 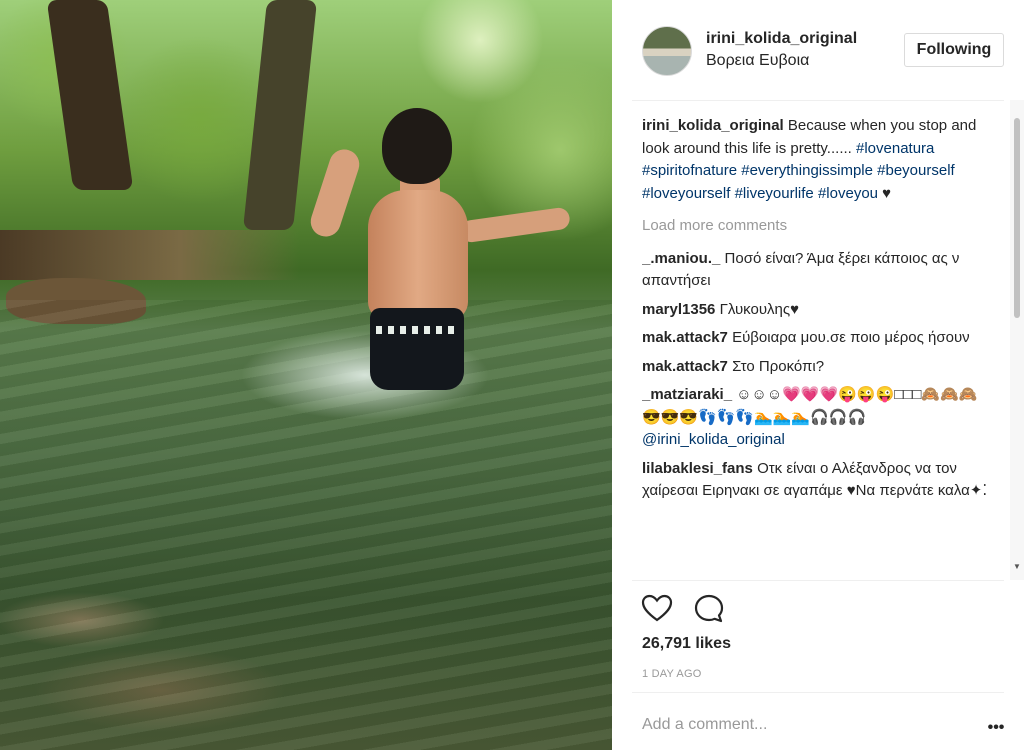 What do you see at coordinates (781, 39) in the screenshot?
I see `author-username: irini_kolida_original` at bounding box center [781, 39].